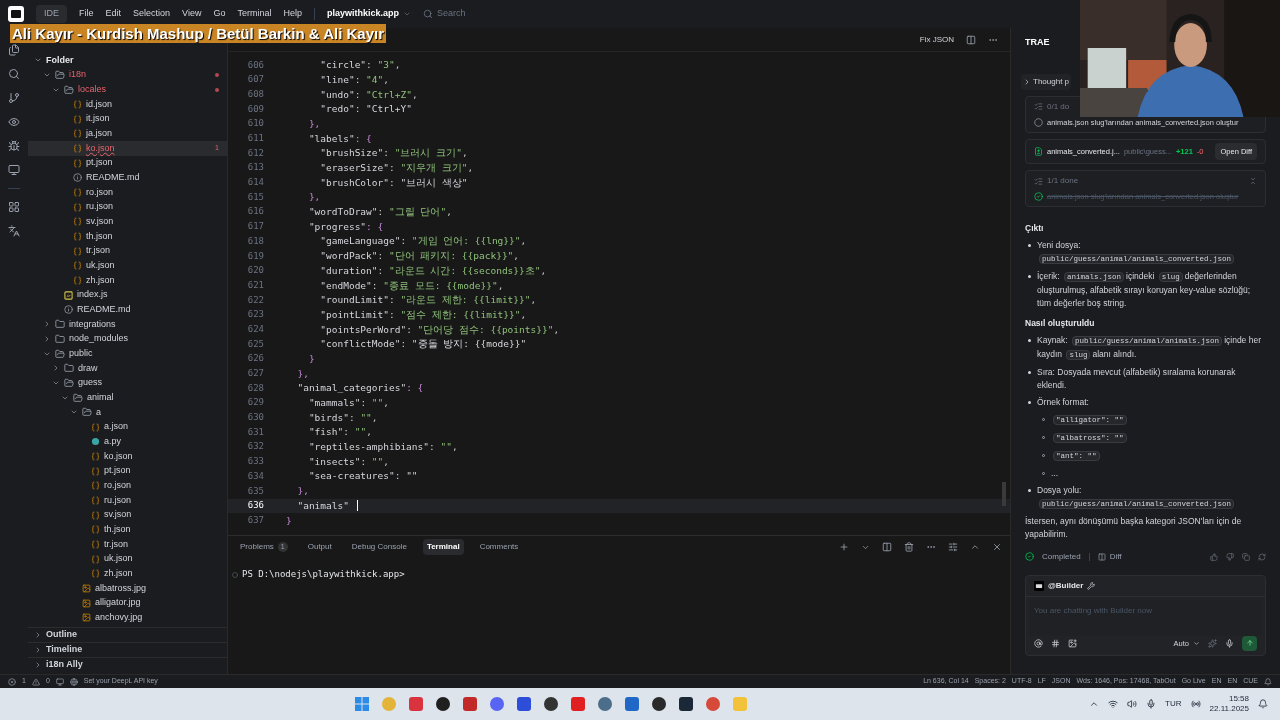 This screenshot has height=720, width=1280. What do you see at coordinates (86, 14) in the screenshot?
I see `menu-item: File` at bounding box center [86, 14].